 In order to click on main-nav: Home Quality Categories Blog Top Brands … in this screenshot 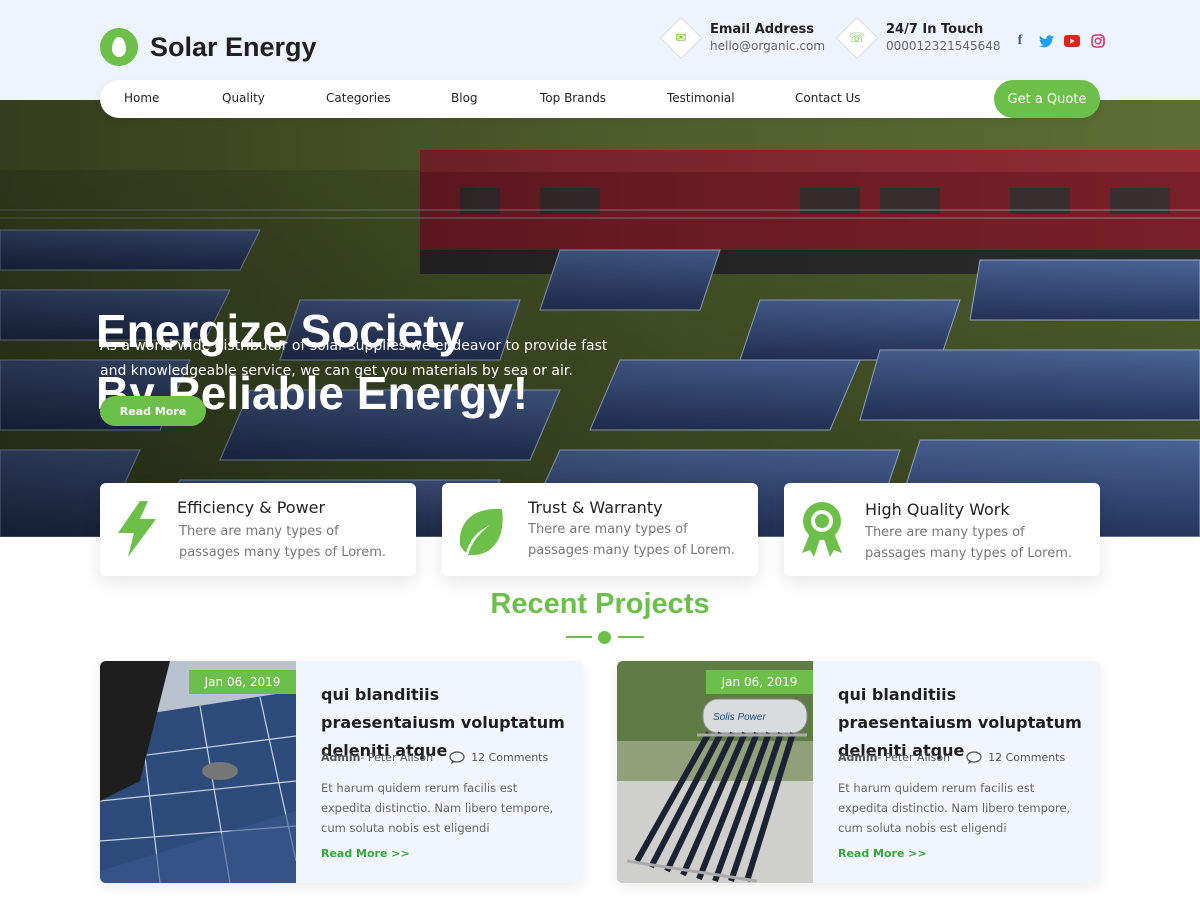, I will do `click(600, 99)`.